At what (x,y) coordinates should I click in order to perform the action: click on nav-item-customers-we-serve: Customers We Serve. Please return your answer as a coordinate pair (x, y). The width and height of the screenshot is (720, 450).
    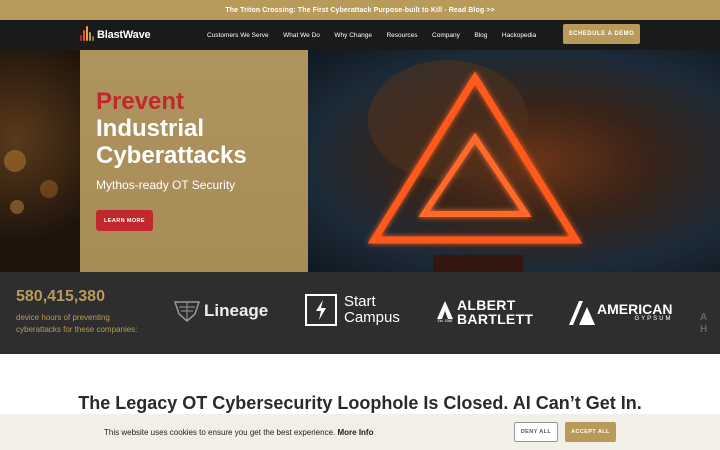
    Looking at the image, I should click on (238, 35).